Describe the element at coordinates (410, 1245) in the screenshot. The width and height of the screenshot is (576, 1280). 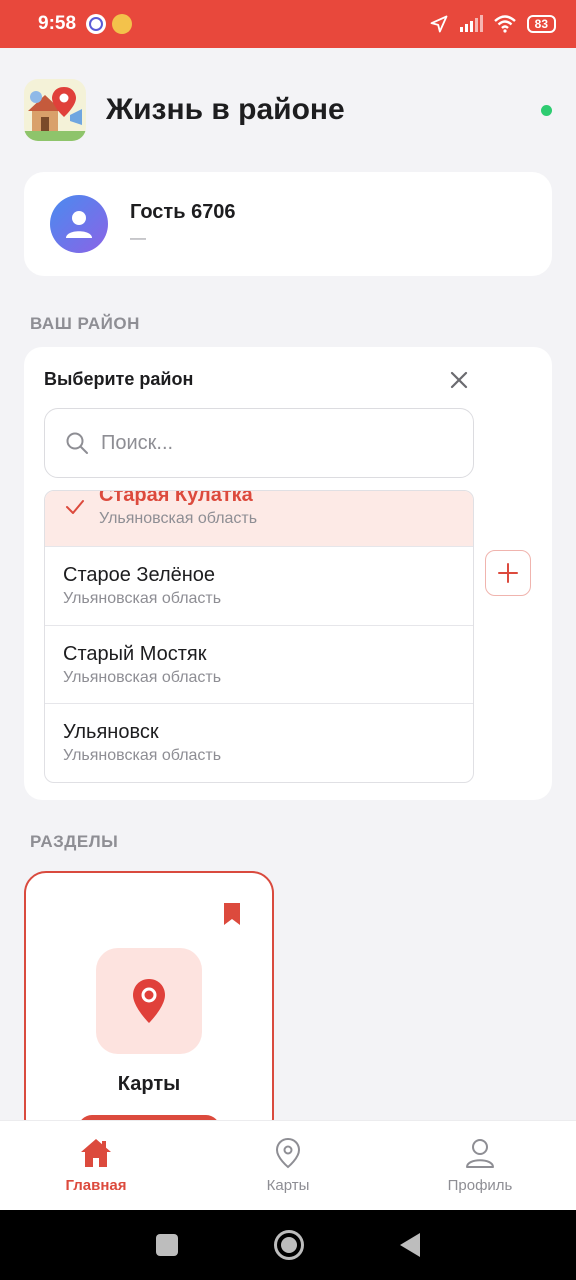
I see `back-button` at that location.